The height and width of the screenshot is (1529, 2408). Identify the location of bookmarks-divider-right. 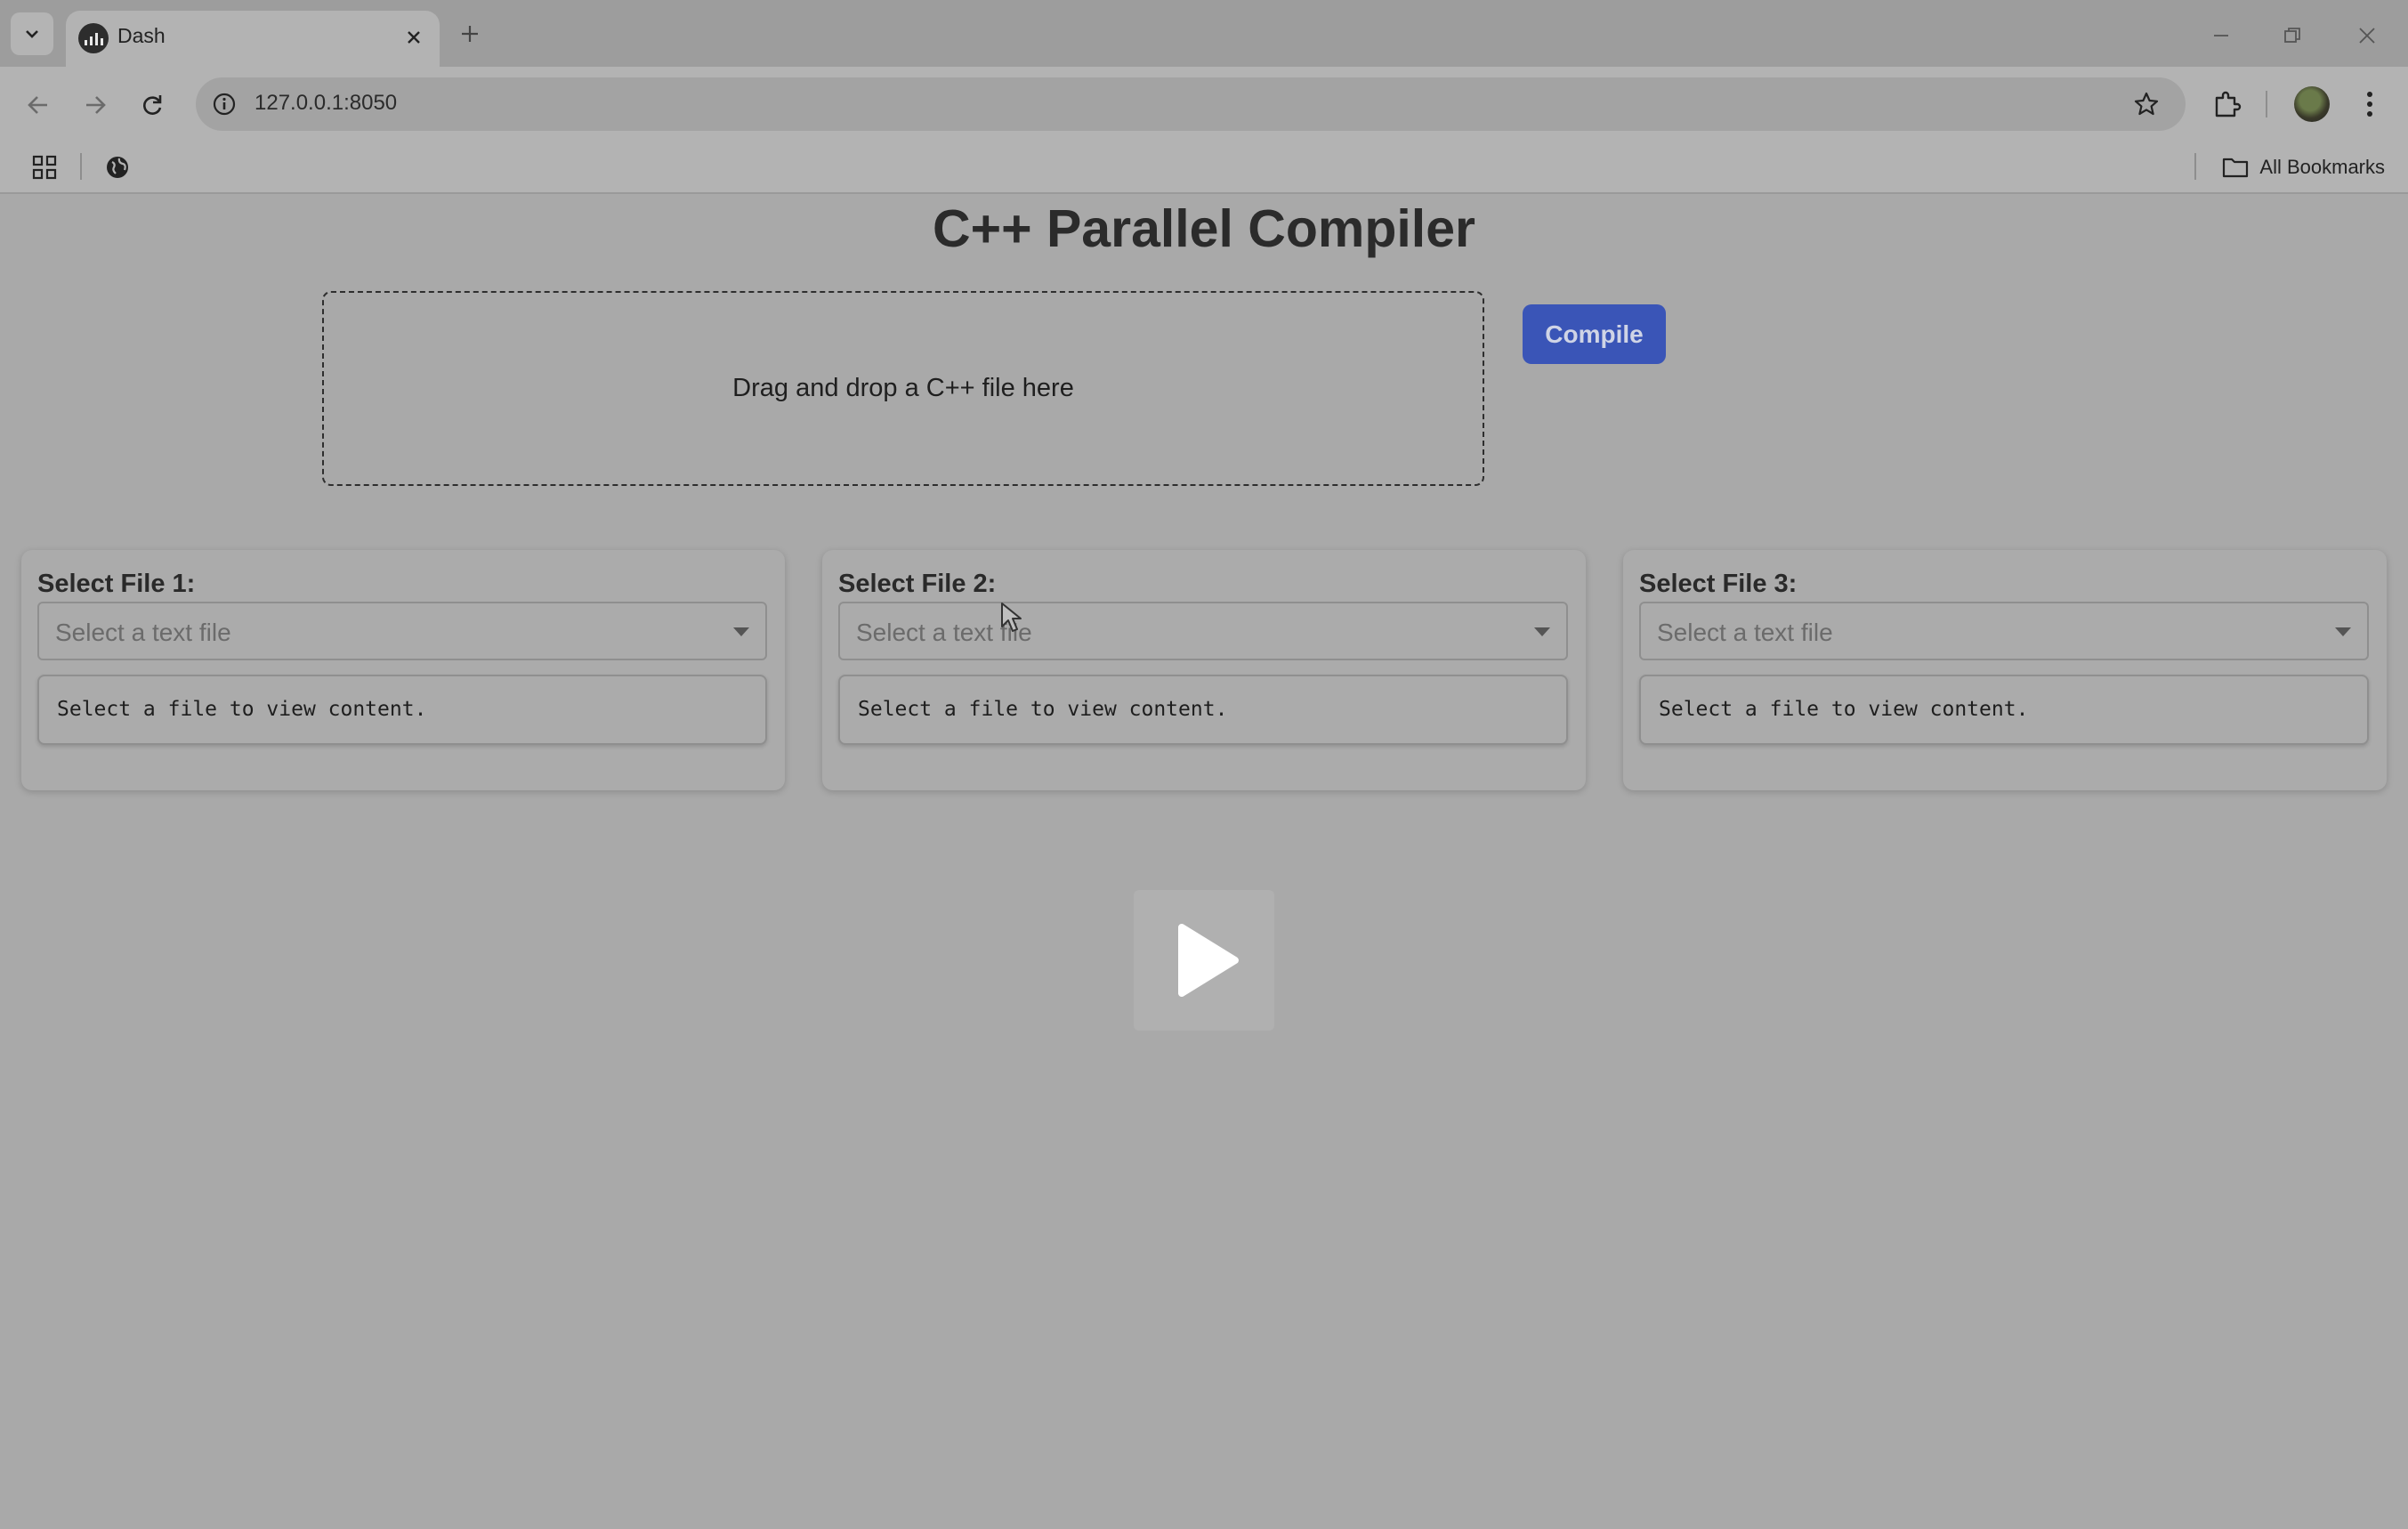
(2195, 167).